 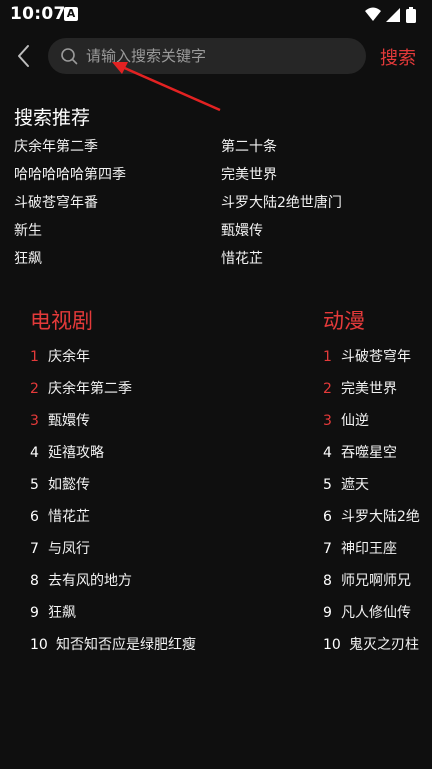 I want to click on anime-ranking-item: 2 完美世界, so click(x=377, y=388).